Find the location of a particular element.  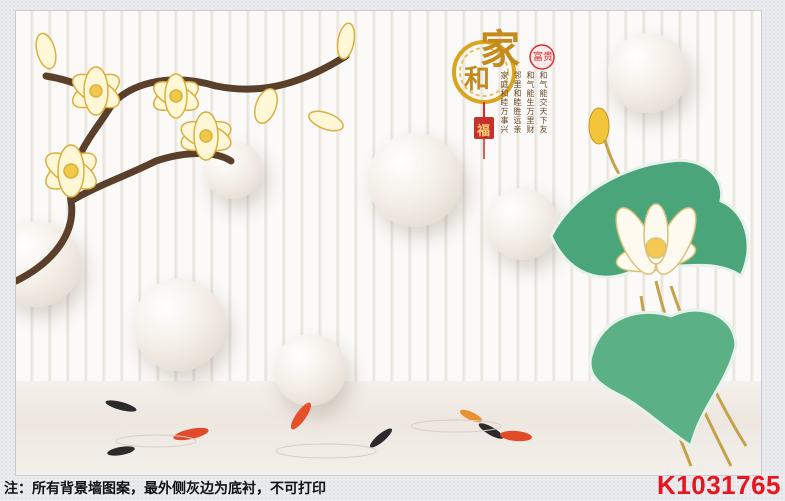

lotus-leaf-bottom is located at coordinates (663, 378).